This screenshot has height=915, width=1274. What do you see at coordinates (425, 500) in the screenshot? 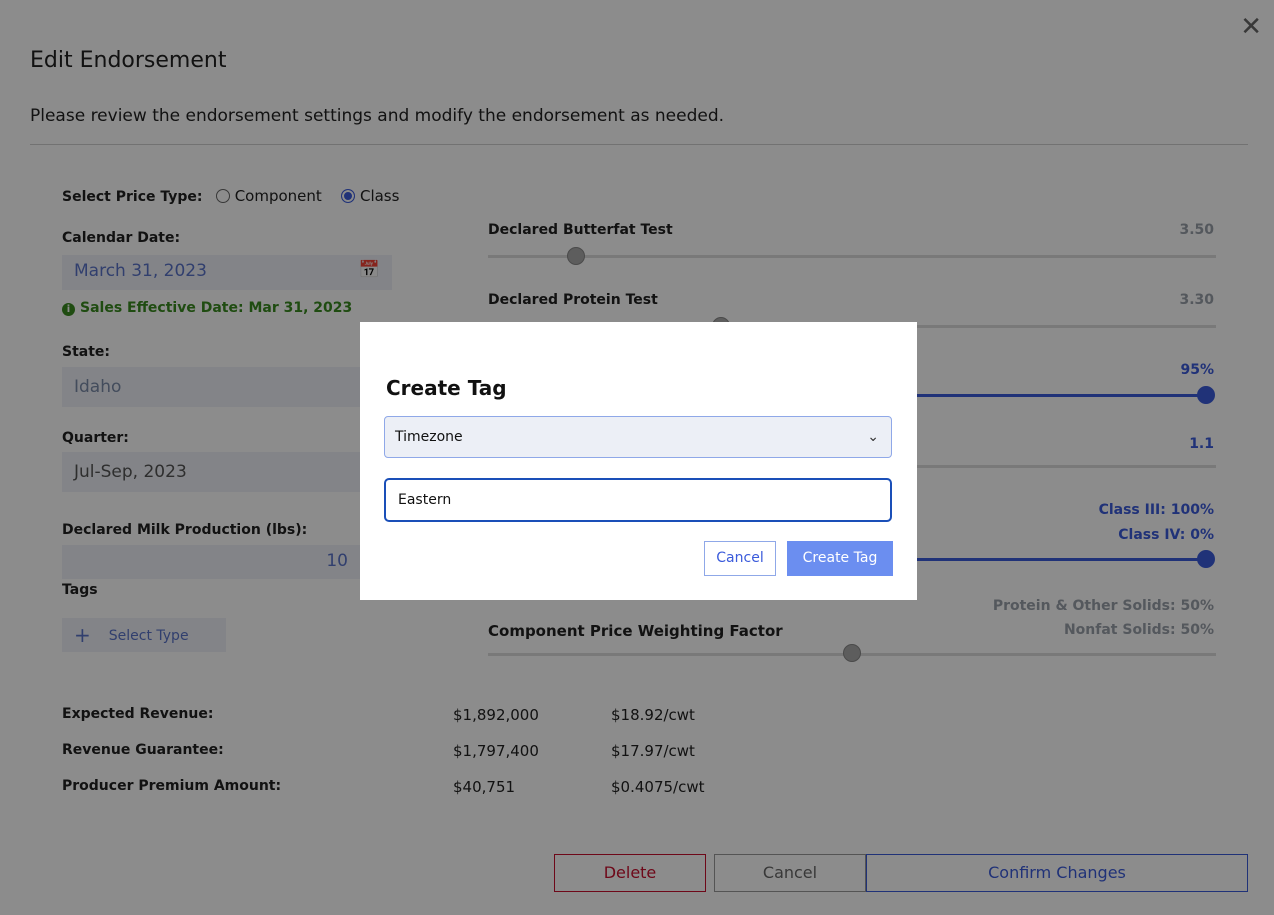
I see `tag-value-text: Eastern` at bounding box center [425, 500].